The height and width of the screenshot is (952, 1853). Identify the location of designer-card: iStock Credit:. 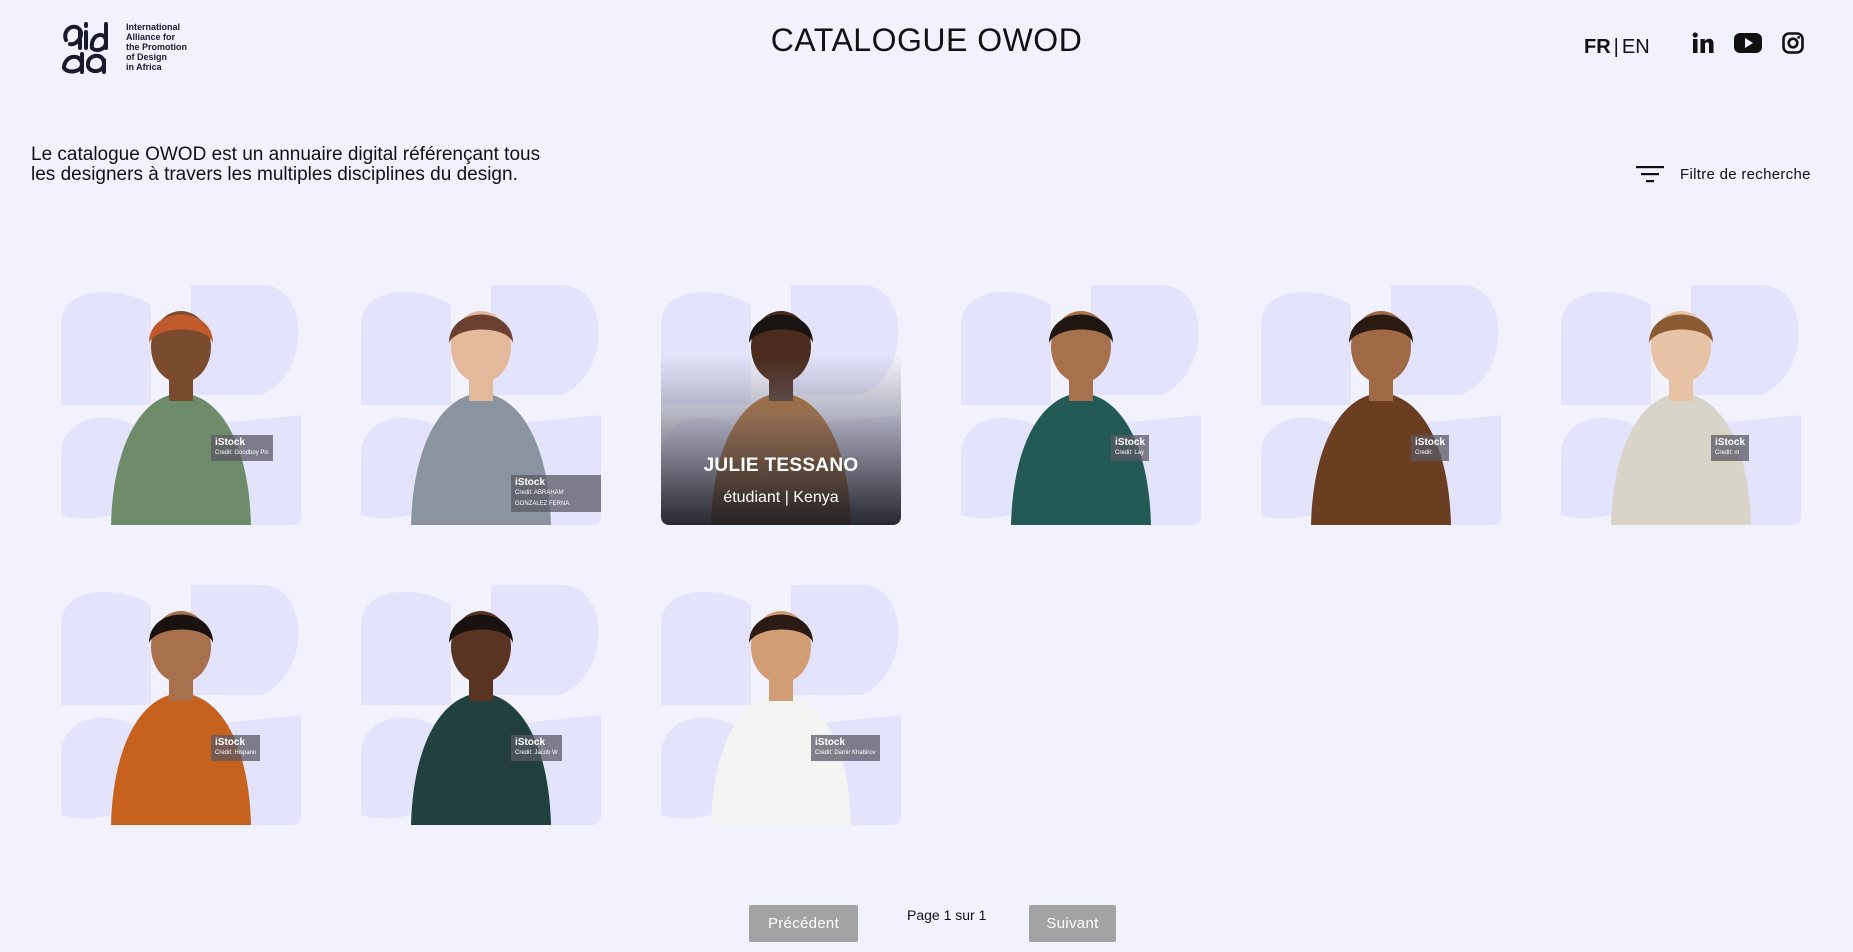
(1381, 405).